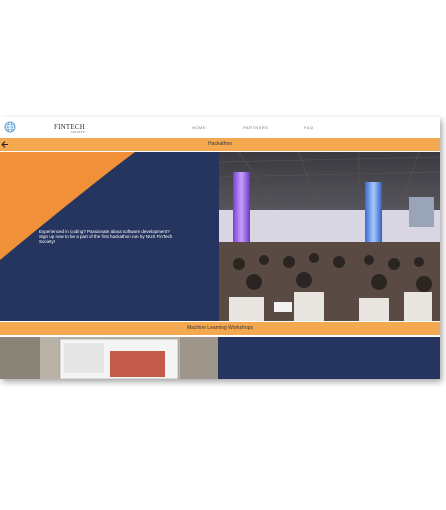  I want to click on section-title-hackathon: Hackathon, so click(220, 144).